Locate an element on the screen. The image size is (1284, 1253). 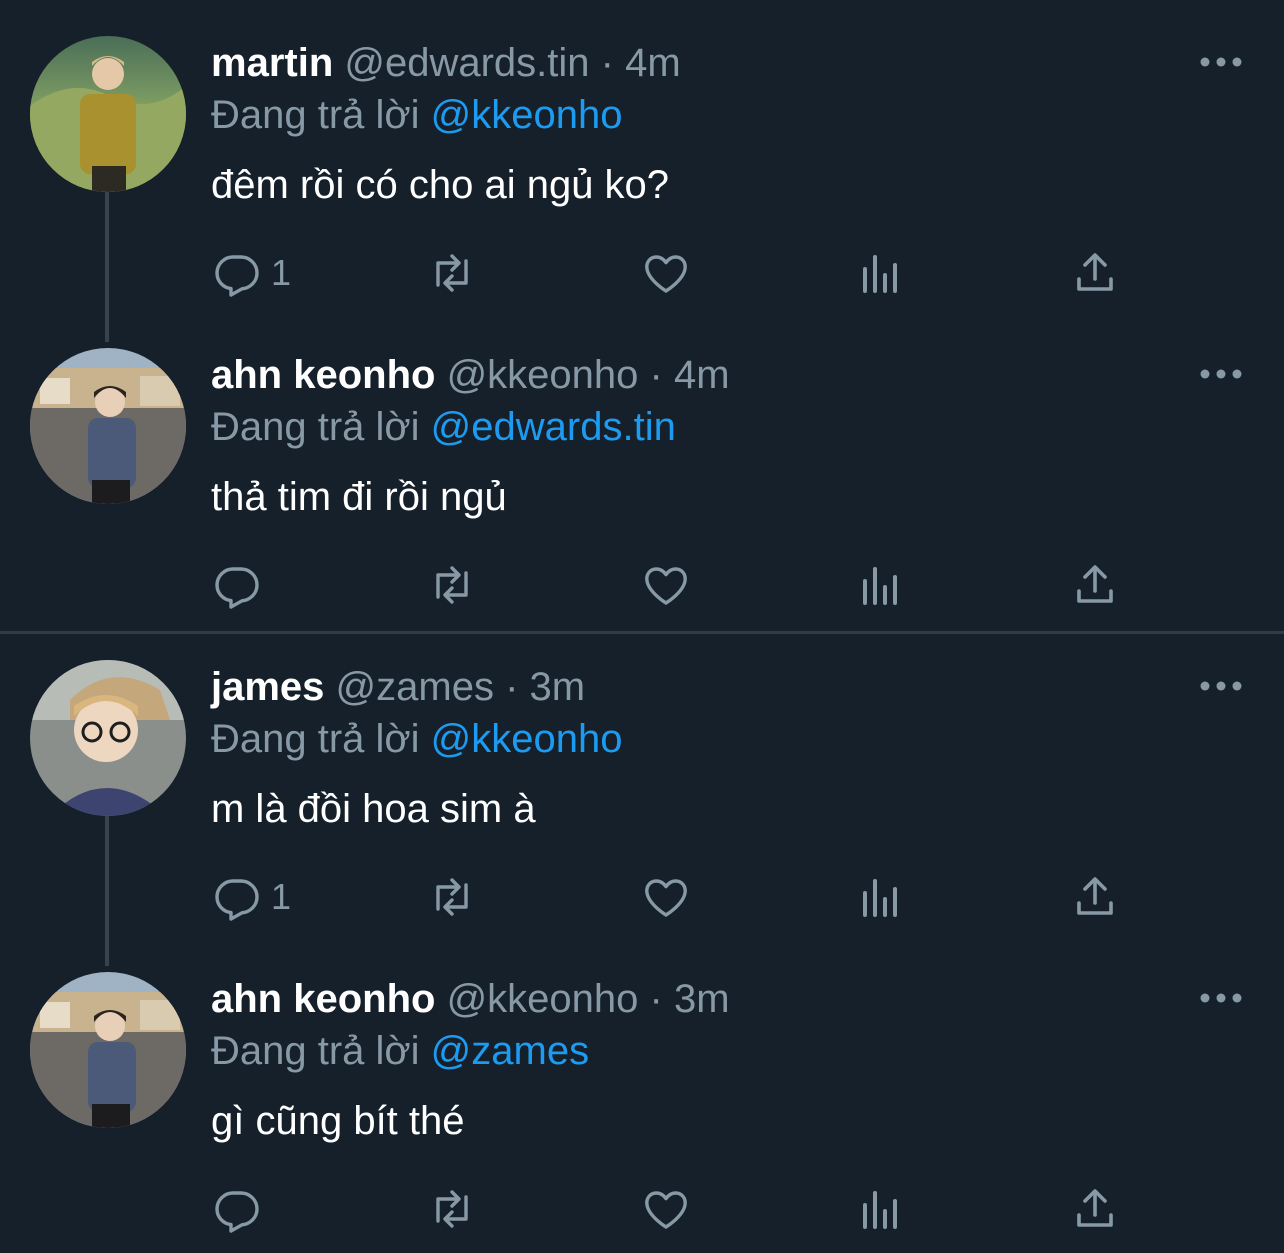
username-handle: @zames is located at coordinates (415, 687).